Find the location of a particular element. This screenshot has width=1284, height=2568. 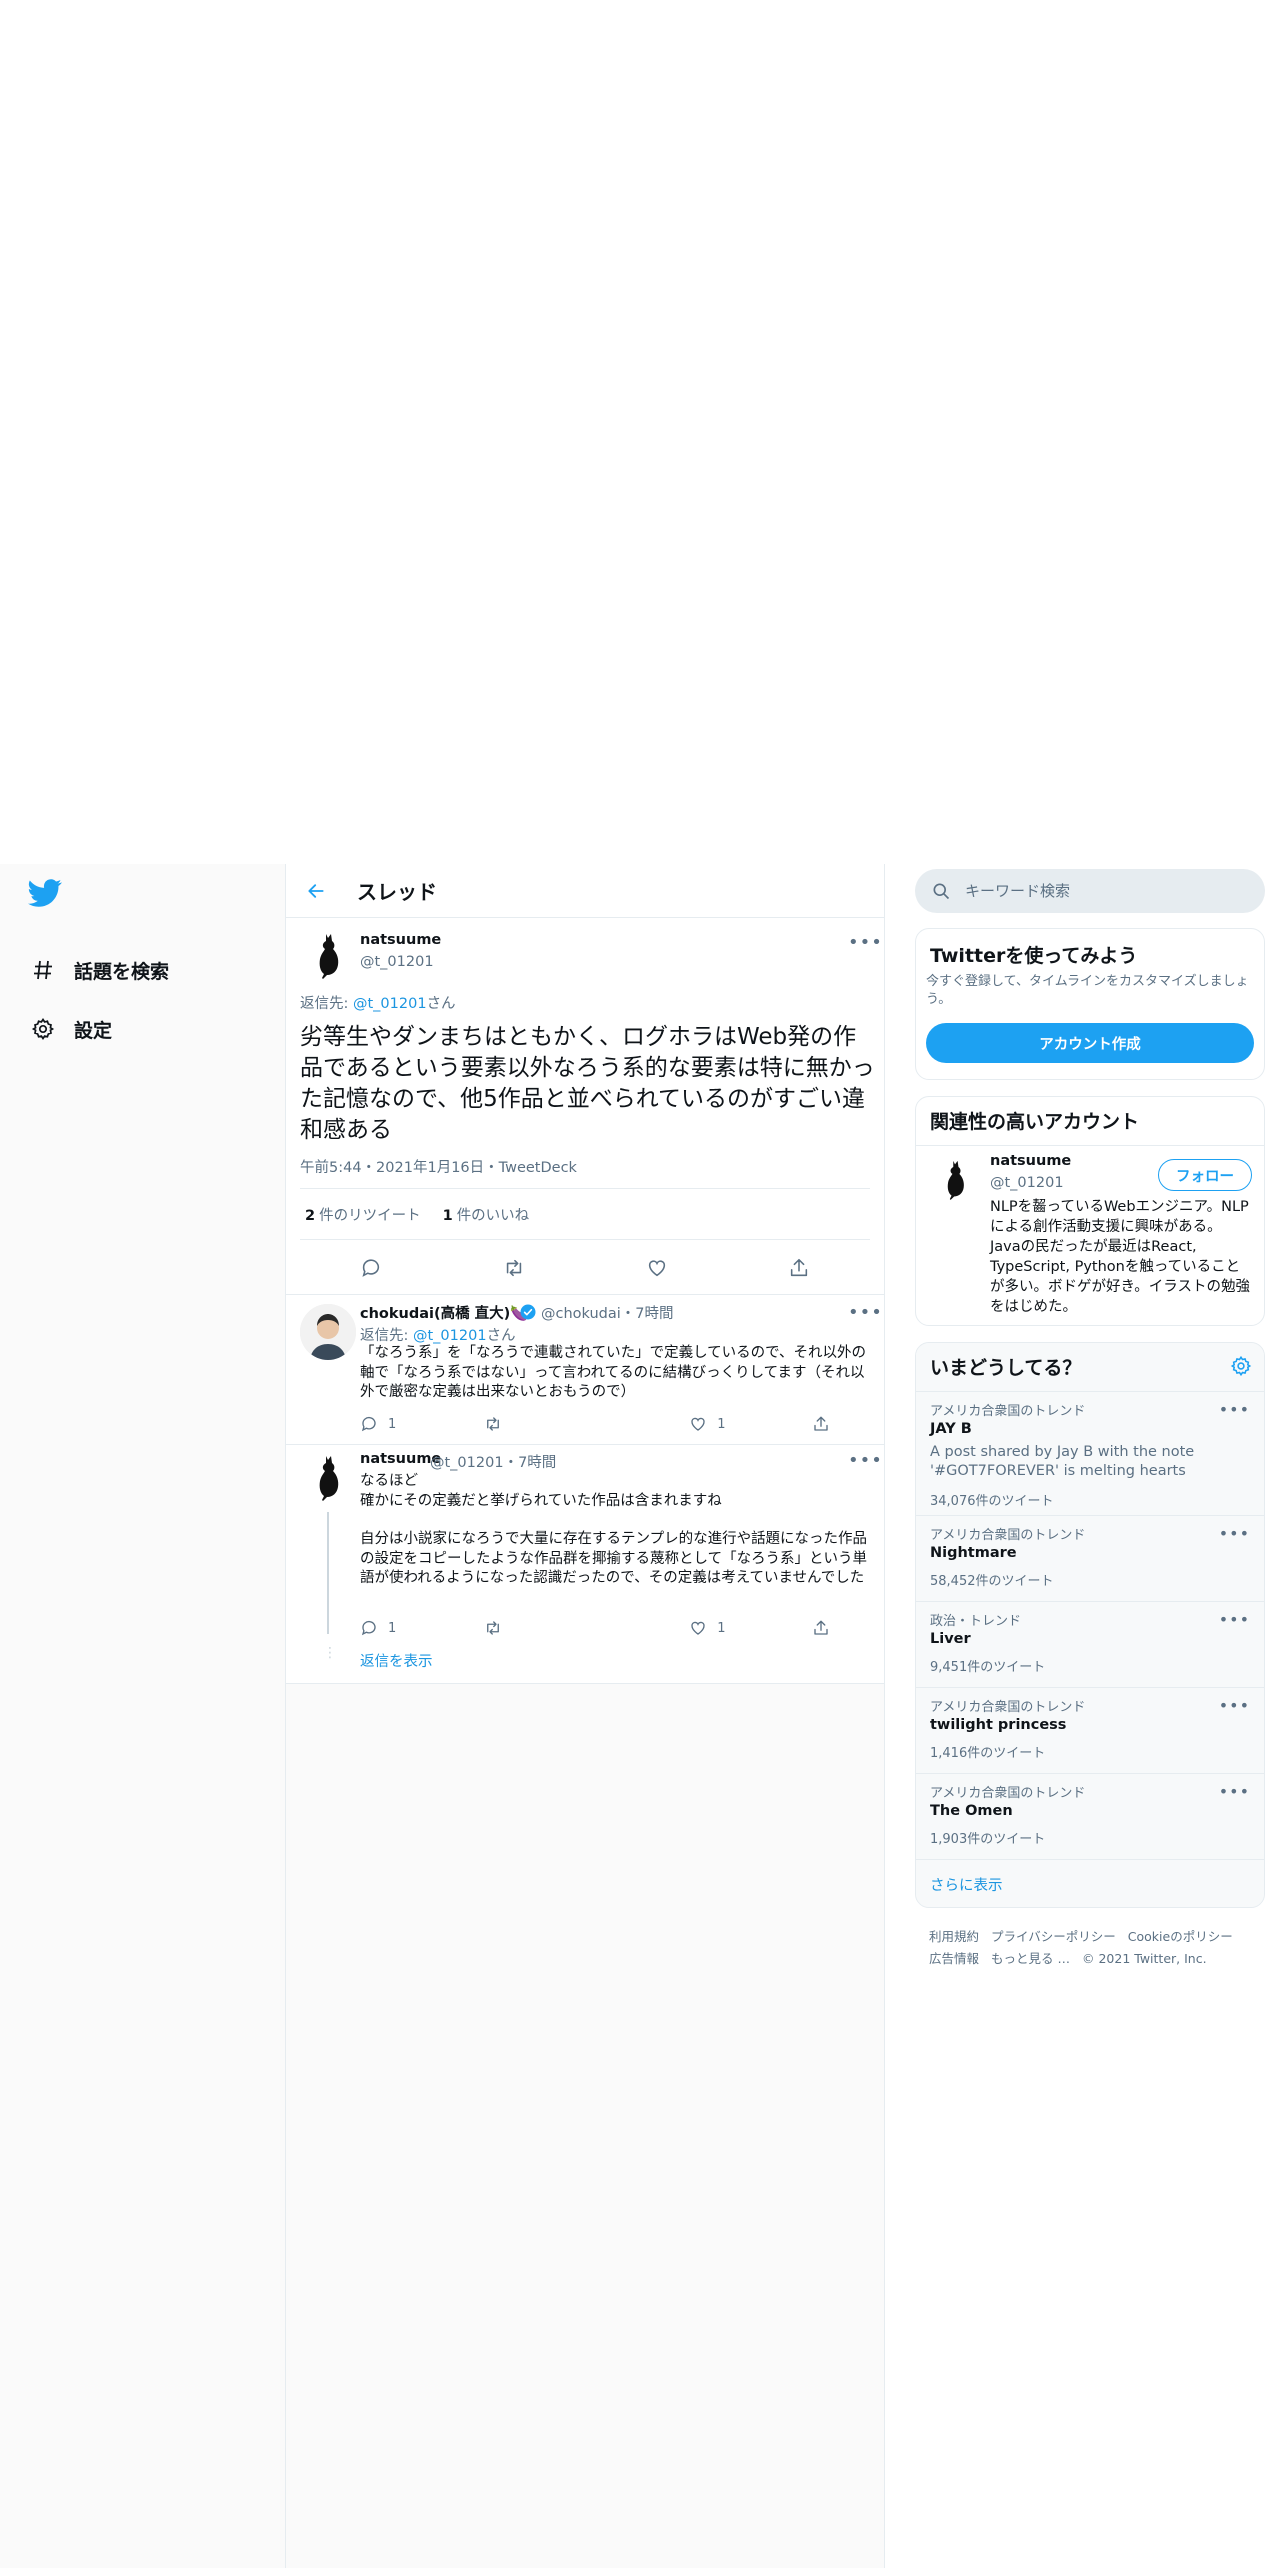

search-bar is located at coordinates (1090, 891).